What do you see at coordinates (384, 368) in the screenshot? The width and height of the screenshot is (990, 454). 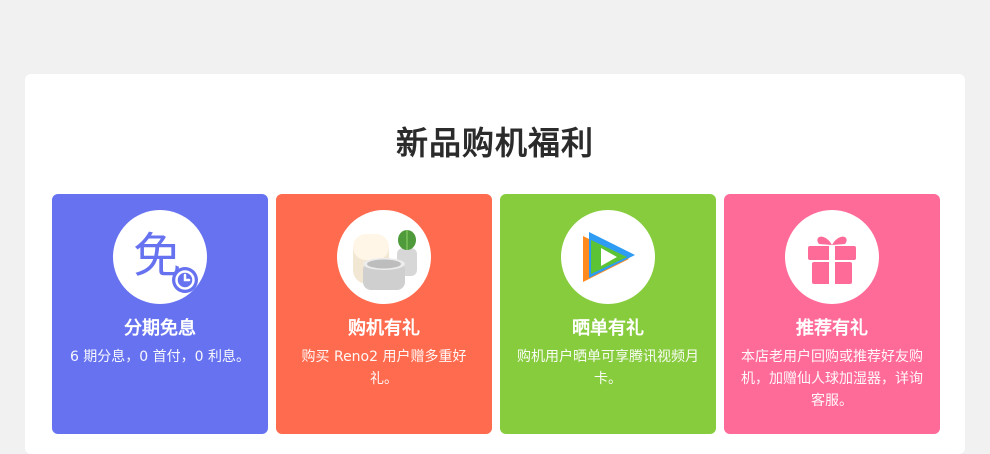 I see `card-description: 购买 Reno2 用户赠多重好礼。` at bounding box center [384, 368].